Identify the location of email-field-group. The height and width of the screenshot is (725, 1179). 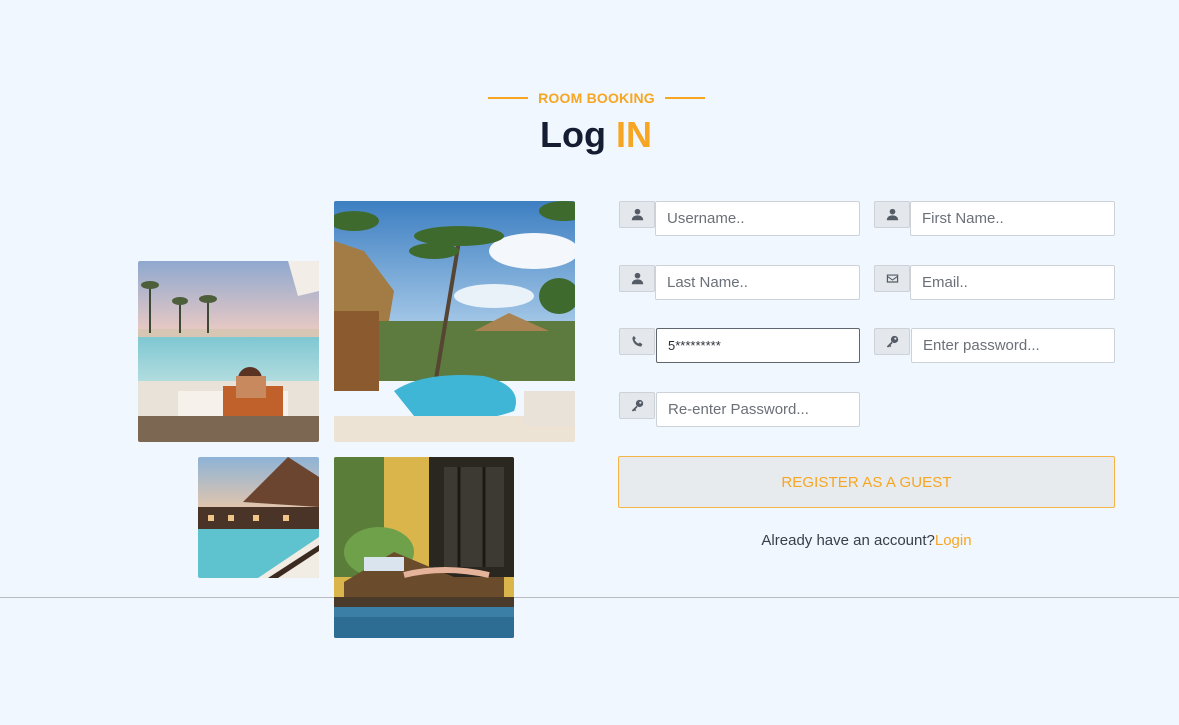
(994, 282).